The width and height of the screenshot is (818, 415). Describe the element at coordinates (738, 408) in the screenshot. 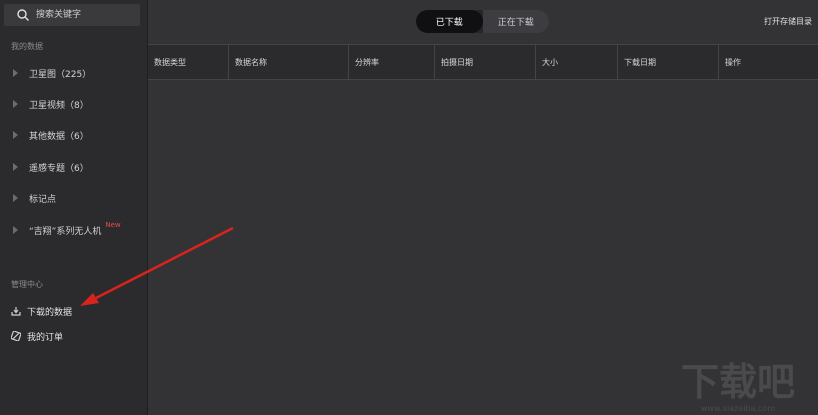

I see `watermark-url: www.xiazaiba.com` at that location.